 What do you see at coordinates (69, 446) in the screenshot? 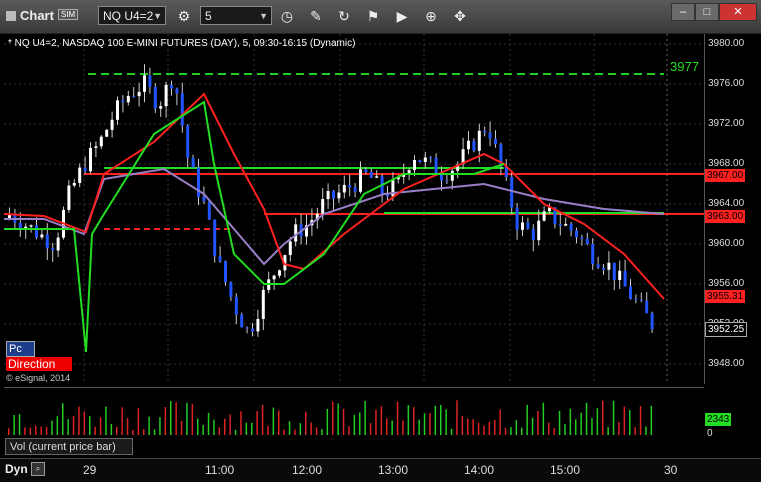
I see `volume-title: Vol (current price bar)` at bounding box center [69, 446].